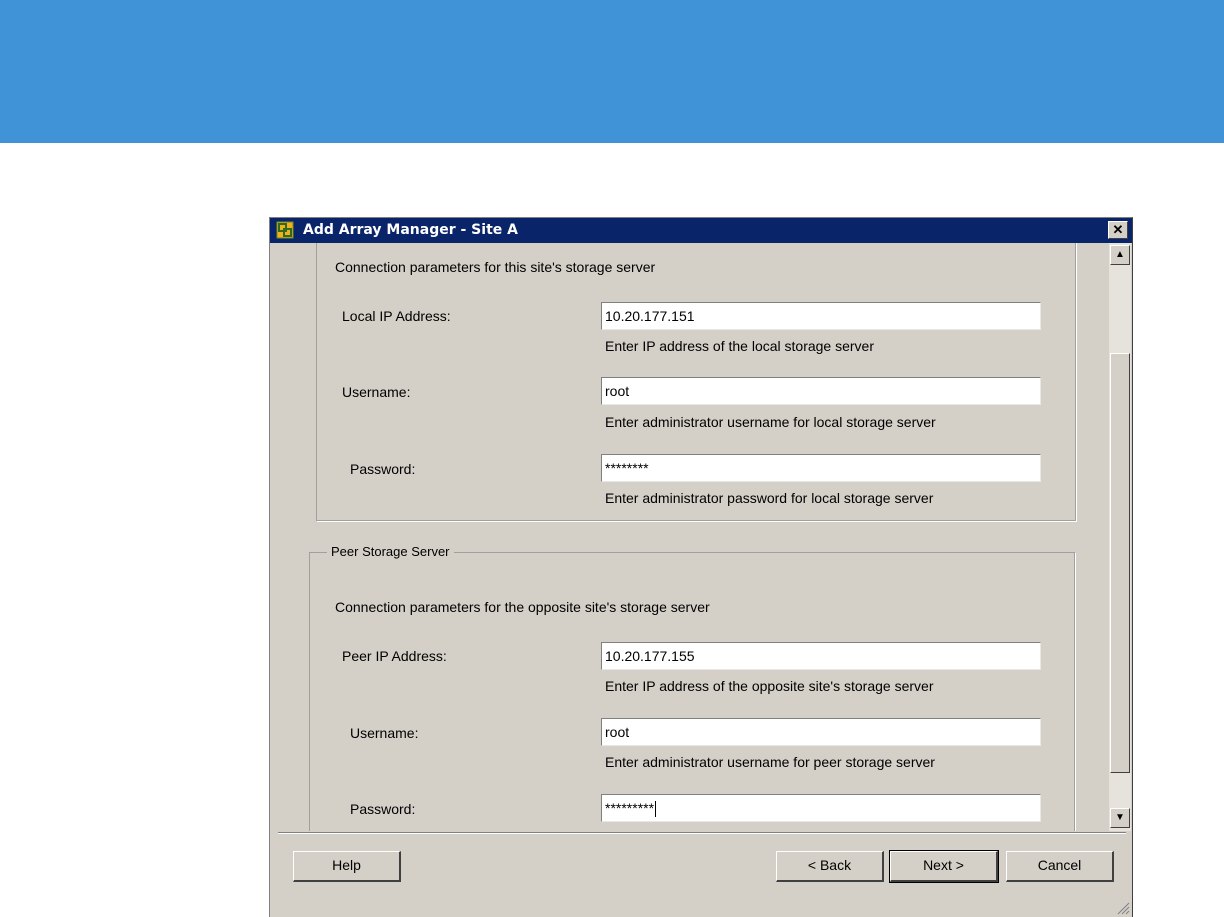 Image resolution: width=1224 pixels, height=917 pixels. Describe the element at coordinates (1123, 908) in the screenshot. I see `resize-grip-icon` at that location.